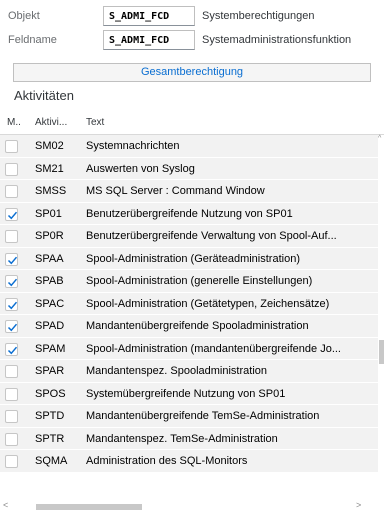 This screenshot has width=384, height=511. Describe the element at coordinates (49, 236) in the screenshot. I see `activity-code: SP0R` at that location.